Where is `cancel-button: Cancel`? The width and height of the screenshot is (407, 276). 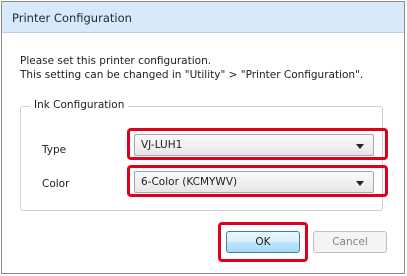 cancel-button: Cancel is located at coordinates (350, 242).